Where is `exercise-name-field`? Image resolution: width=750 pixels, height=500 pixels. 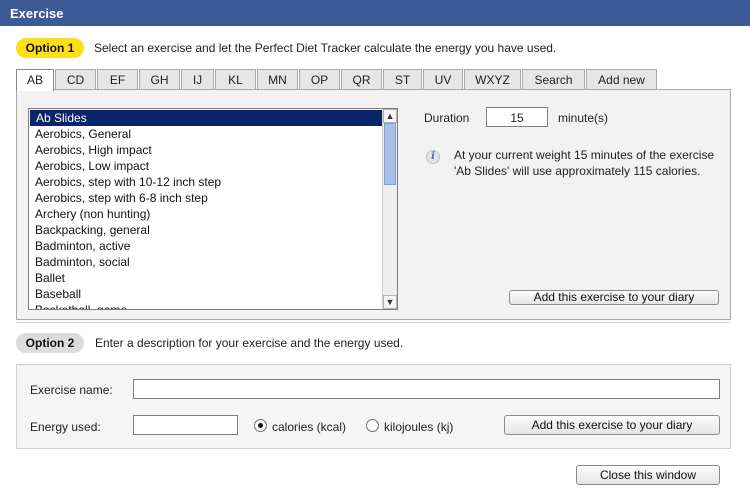
exercise-name-field is located at coordinates (426, 389).